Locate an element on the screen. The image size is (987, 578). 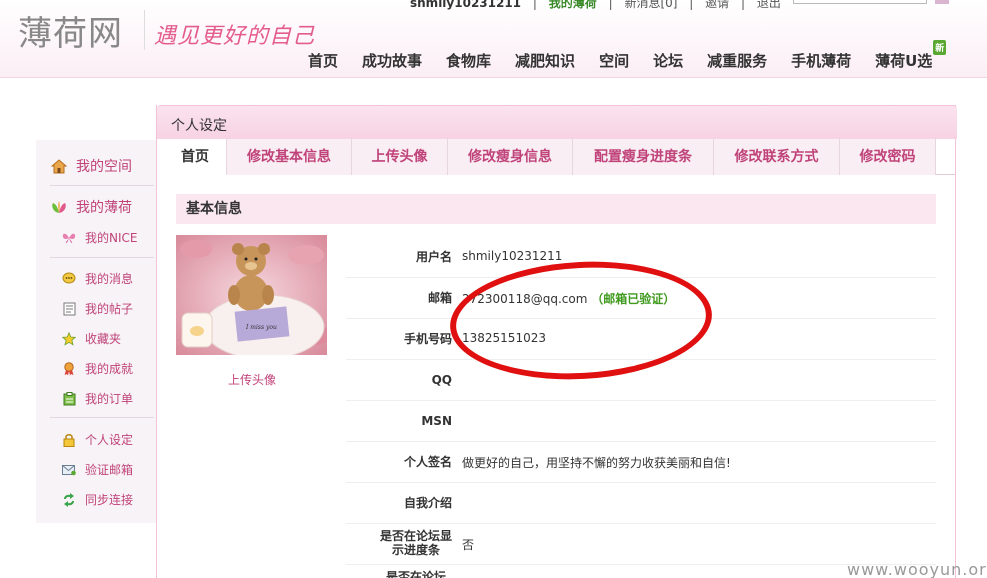
avatar-card-text: I miss you is located at coordinates (261, 327).